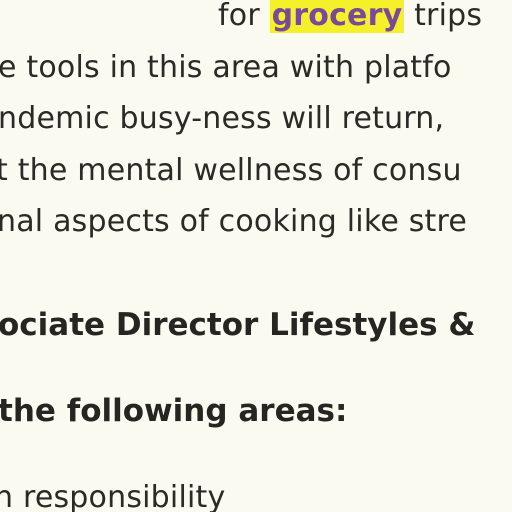  Describe the element at coordinates (337, 16) in the screenshot. I see `search-highlight: grocery` at that location.